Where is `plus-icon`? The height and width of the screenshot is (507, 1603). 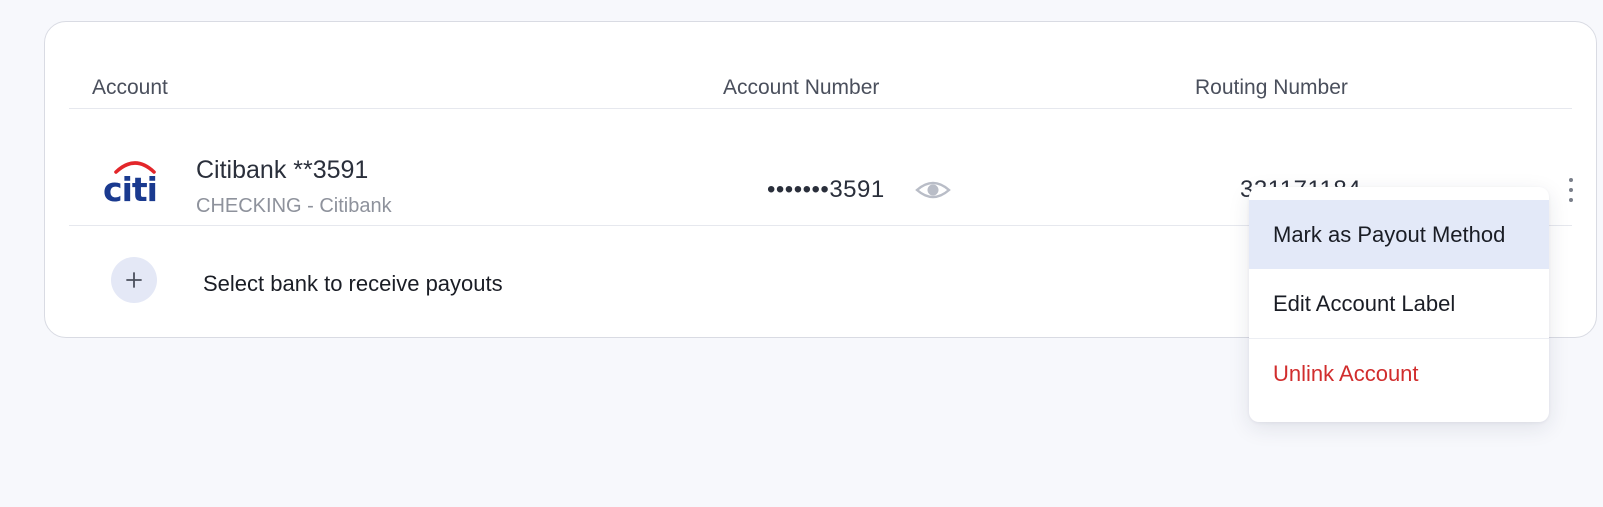 plus-icon is located at coordinates (134, 280).